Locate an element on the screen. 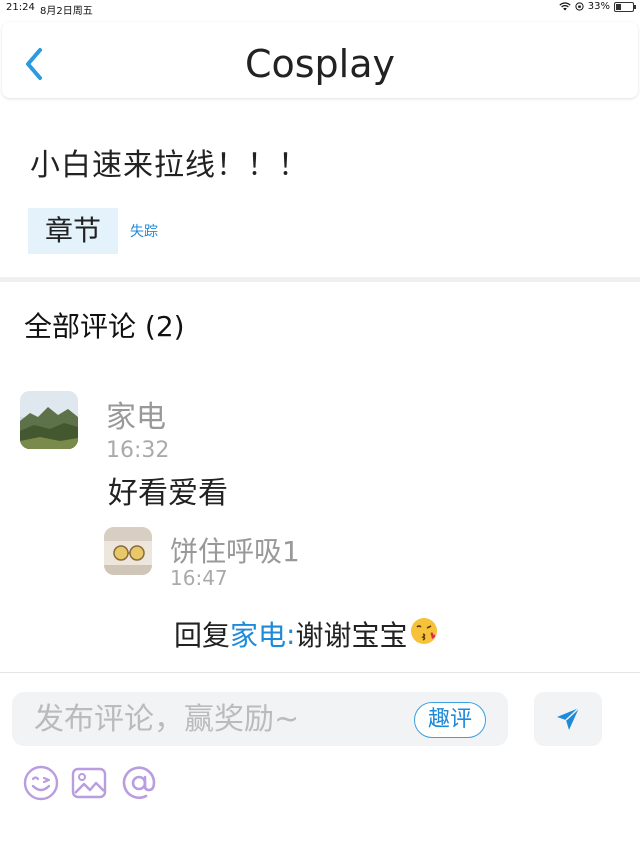 This screenshot has width=640, height=853. chapter-tag: 章节 is located at coordinates (73, 231).